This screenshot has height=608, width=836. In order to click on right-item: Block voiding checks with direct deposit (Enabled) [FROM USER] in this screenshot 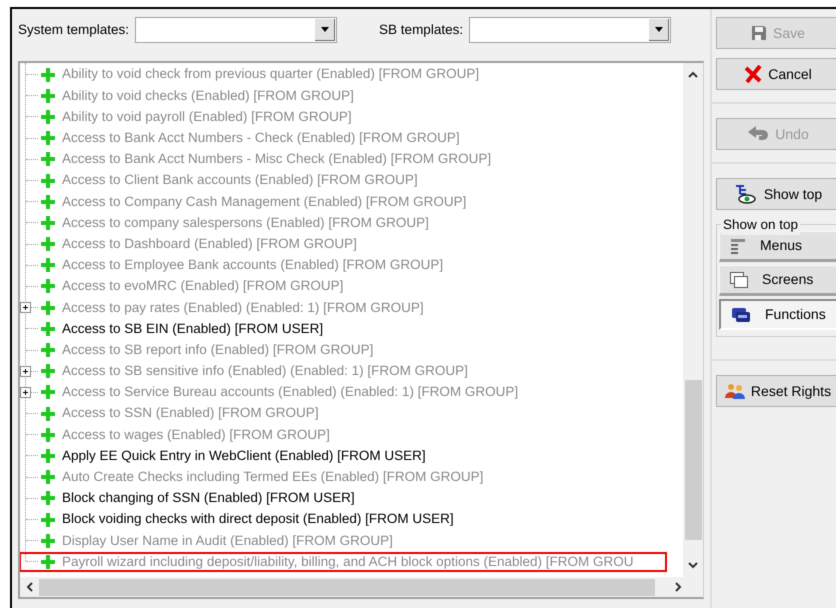, I will do `click(258, 519)`.